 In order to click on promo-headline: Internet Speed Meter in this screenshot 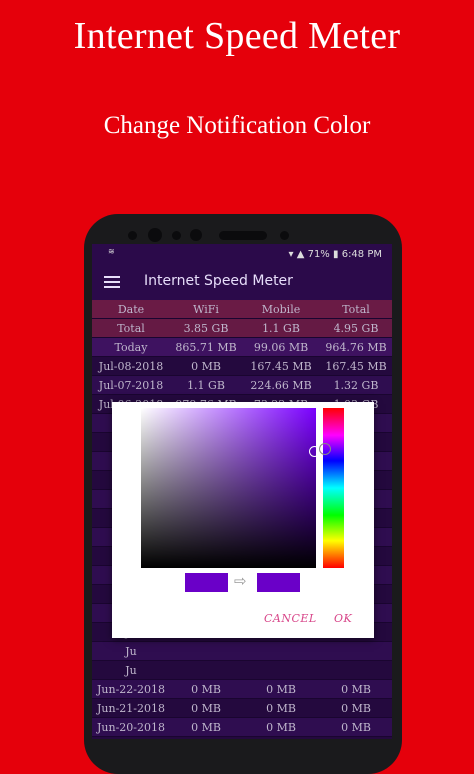, I will do `click(237, 36)`.